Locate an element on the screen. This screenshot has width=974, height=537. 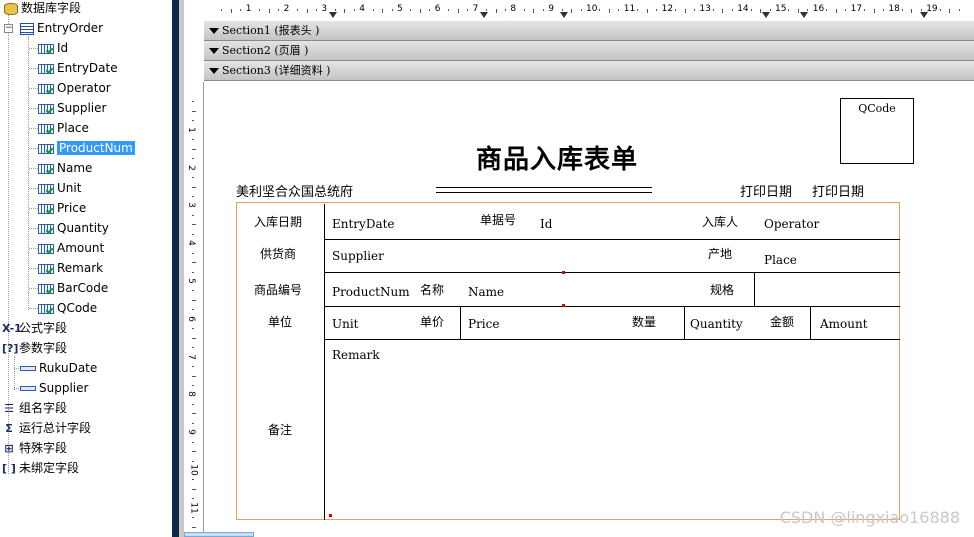
field-quantity: Quantity is located at coordinates (716, 324).